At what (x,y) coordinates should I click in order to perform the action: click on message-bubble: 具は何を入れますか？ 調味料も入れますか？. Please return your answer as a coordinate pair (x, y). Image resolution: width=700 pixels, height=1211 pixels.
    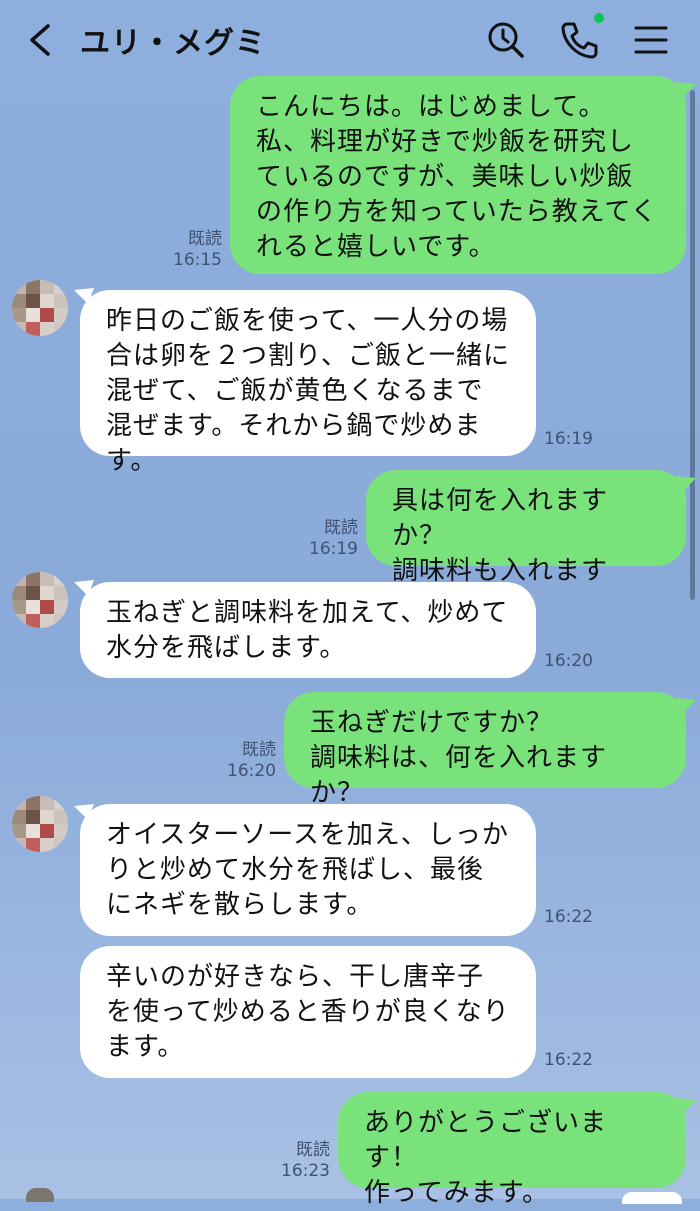
    Looking at the image, I should click on (526, 545).